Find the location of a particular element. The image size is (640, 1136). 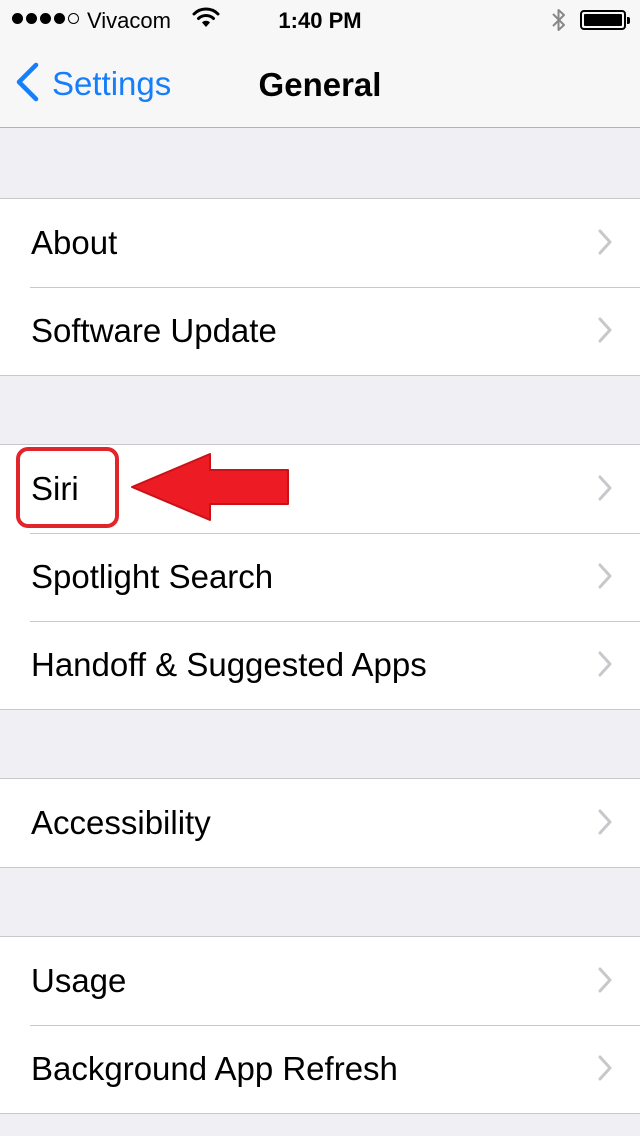

annotation-highlight-box is located at coordinates (67, 487).